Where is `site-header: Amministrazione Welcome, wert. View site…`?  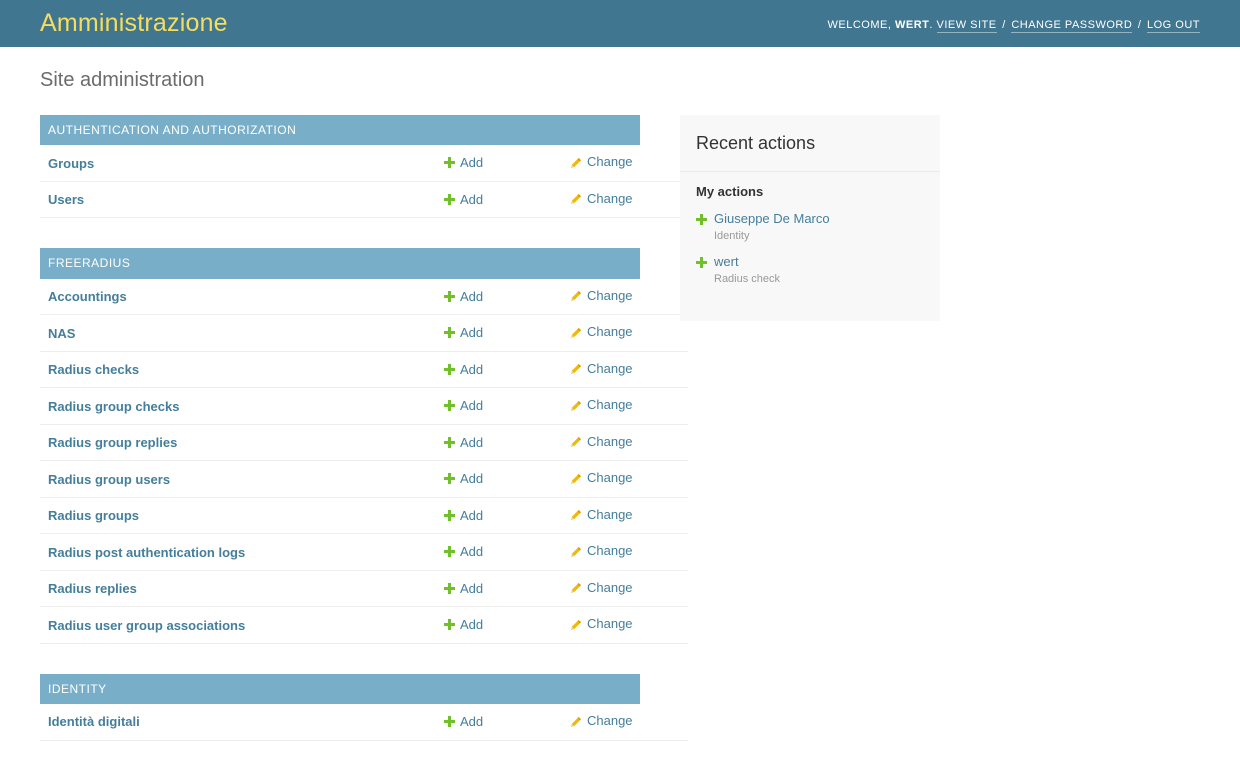
site-header: Amministrazione Welcome, wert. View site… is located at coordinates (620, 23).